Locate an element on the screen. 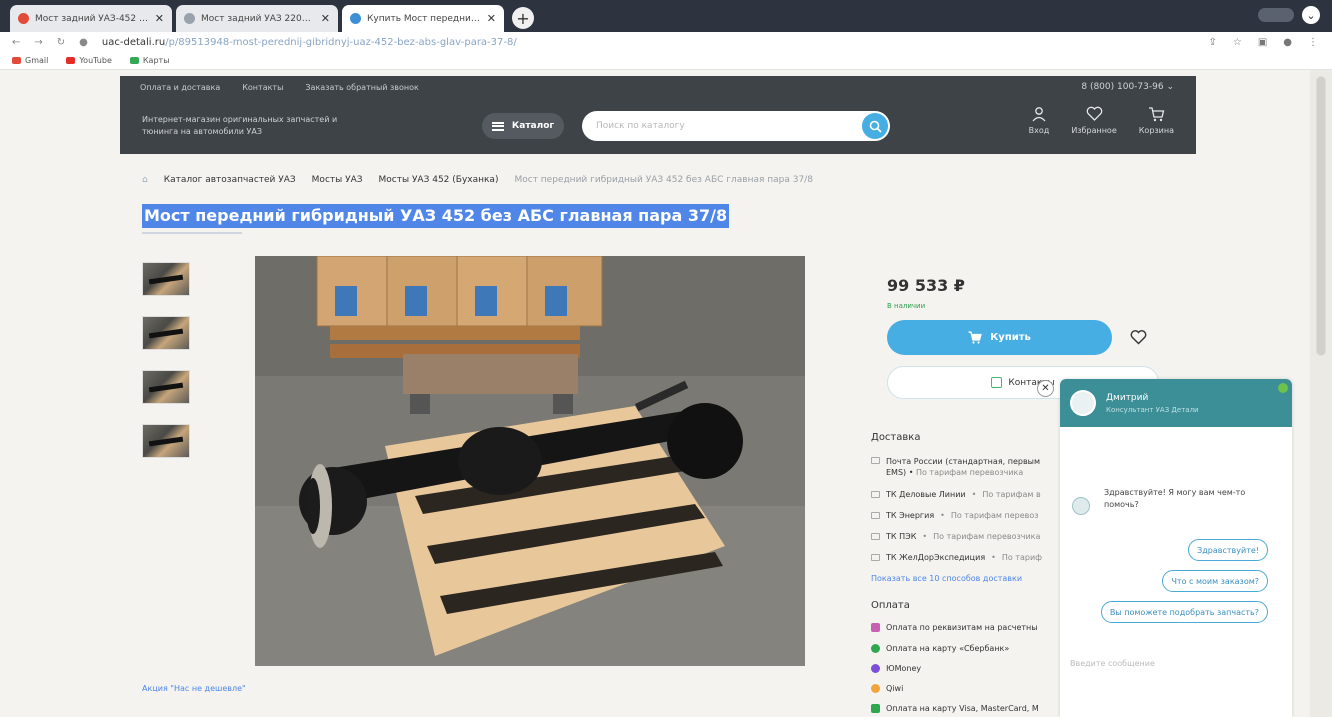 The height and width of the screenshot is (717, 1332). tab-title: Мост задний УАЗ-452 стейсен is located at coordinates (92, 18).